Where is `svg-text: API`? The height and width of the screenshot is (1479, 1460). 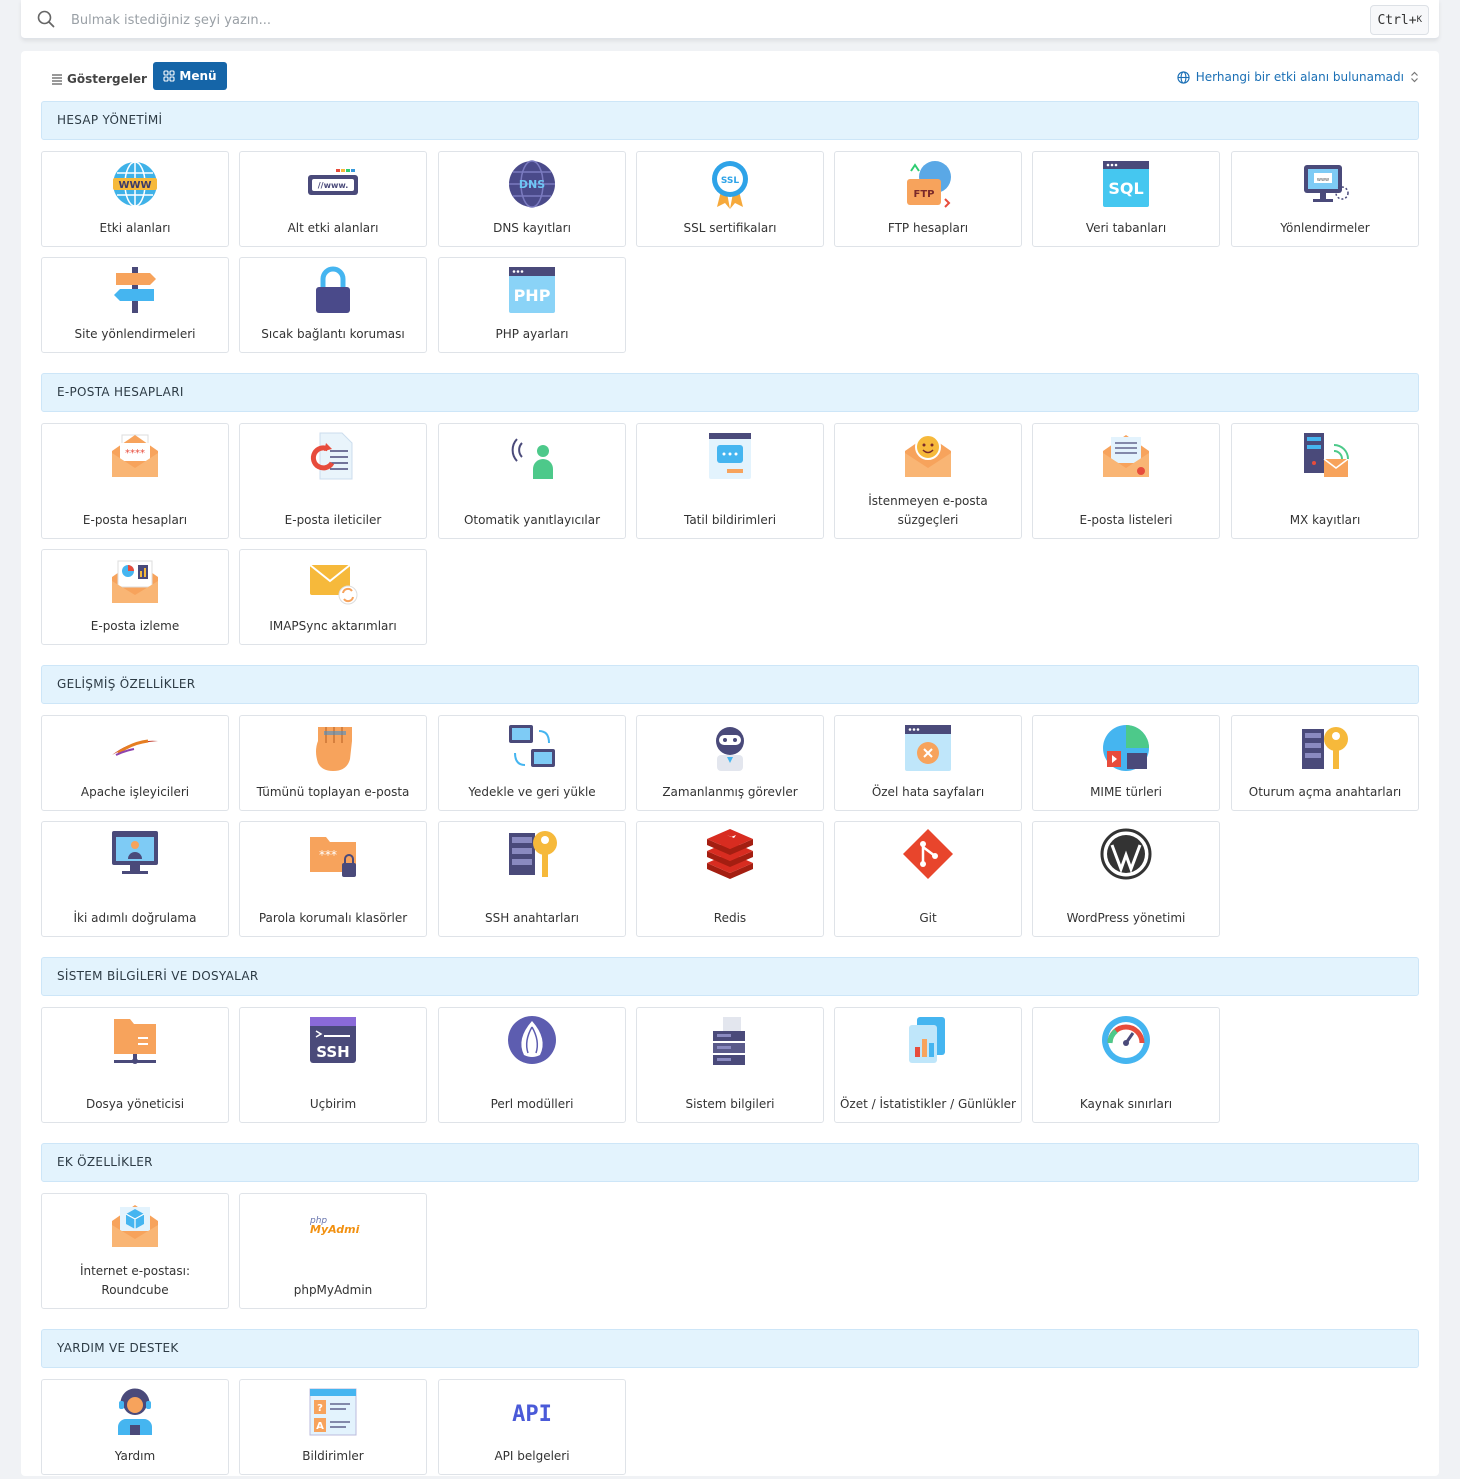
svg-text: API is located at coordinates (532, 1414).